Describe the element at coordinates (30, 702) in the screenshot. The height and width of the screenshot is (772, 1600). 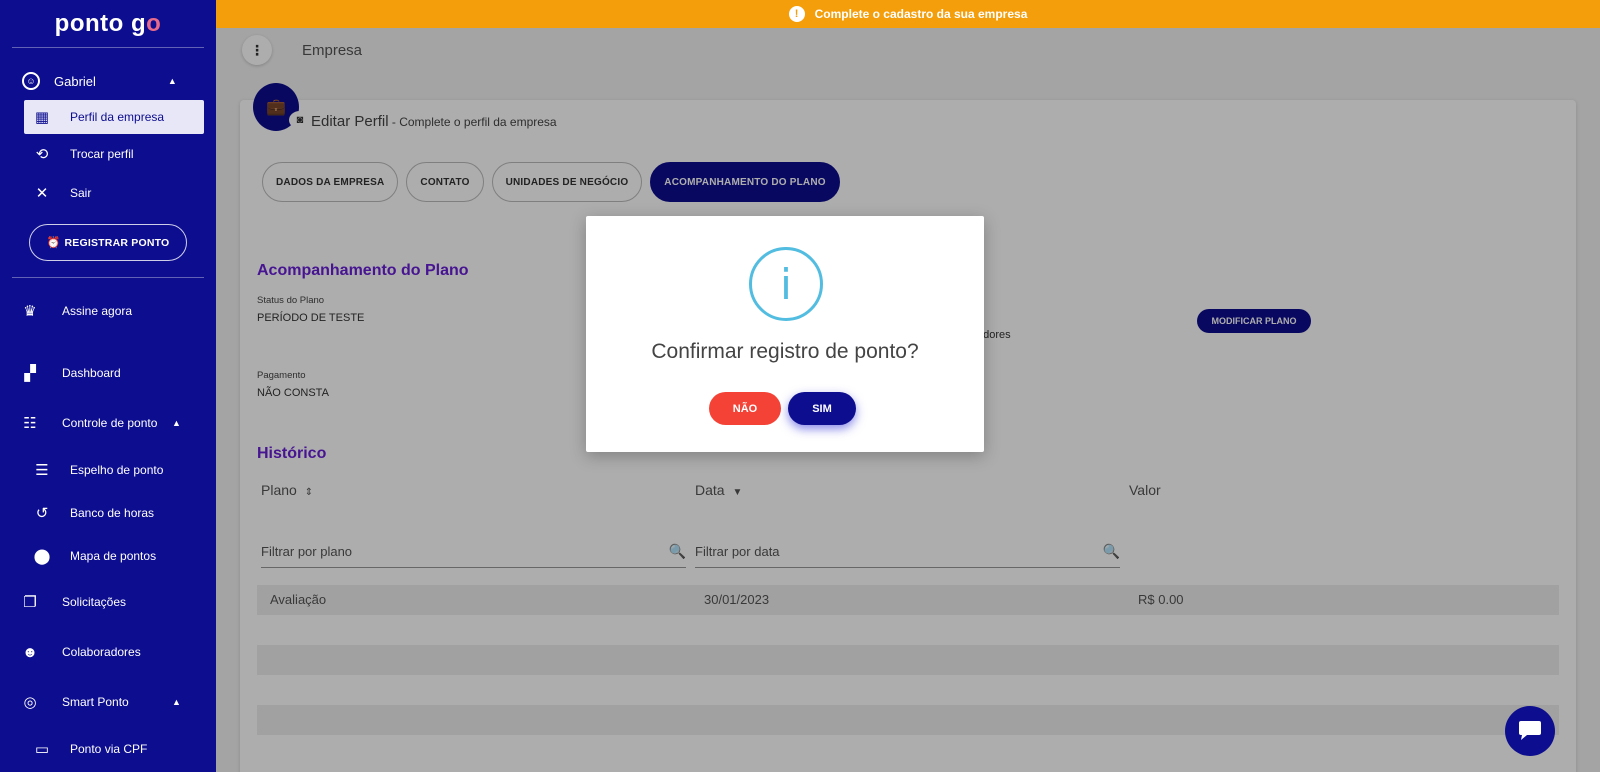
I see `fingerprint-icon: ◎` at that location.